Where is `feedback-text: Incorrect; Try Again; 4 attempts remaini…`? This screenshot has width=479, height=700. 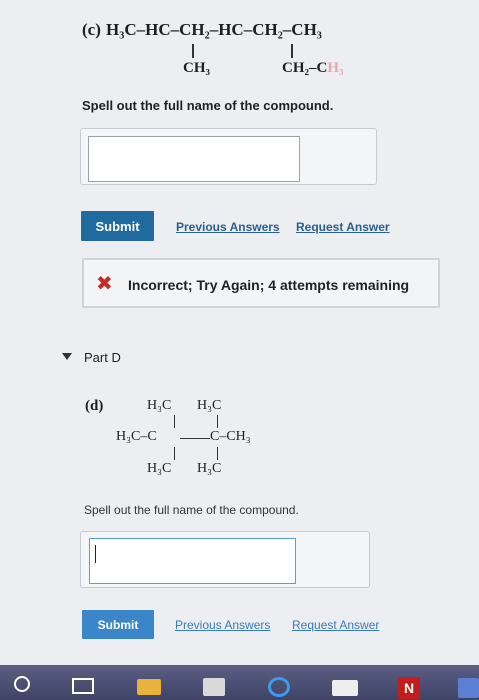
feedback-text: Incorrect; Try Again; 4 attempts remaini… is located at coordinates (269, 285).